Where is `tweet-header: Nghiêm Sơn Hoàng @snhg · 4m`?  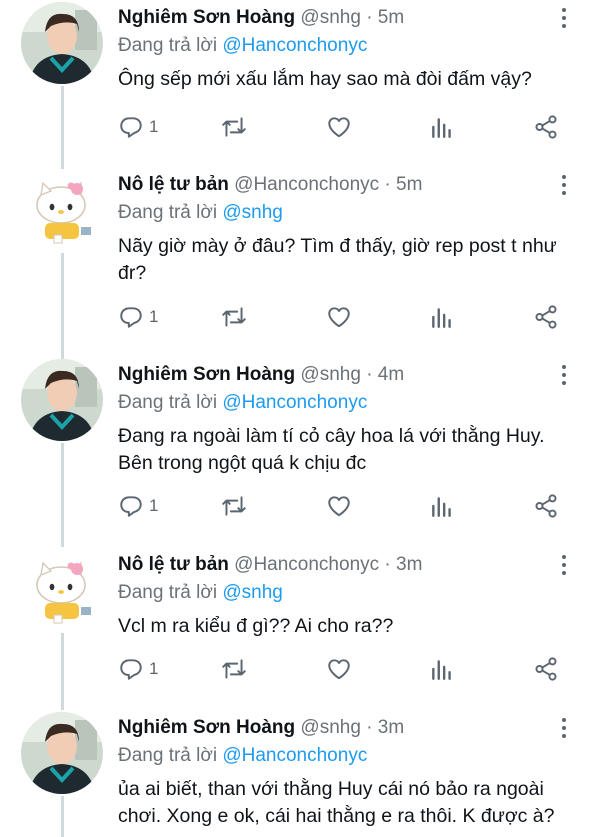 tweet-header: Nghiêm Sơn Hoàng @snhg · 4m is located at coordinates (261, 375).